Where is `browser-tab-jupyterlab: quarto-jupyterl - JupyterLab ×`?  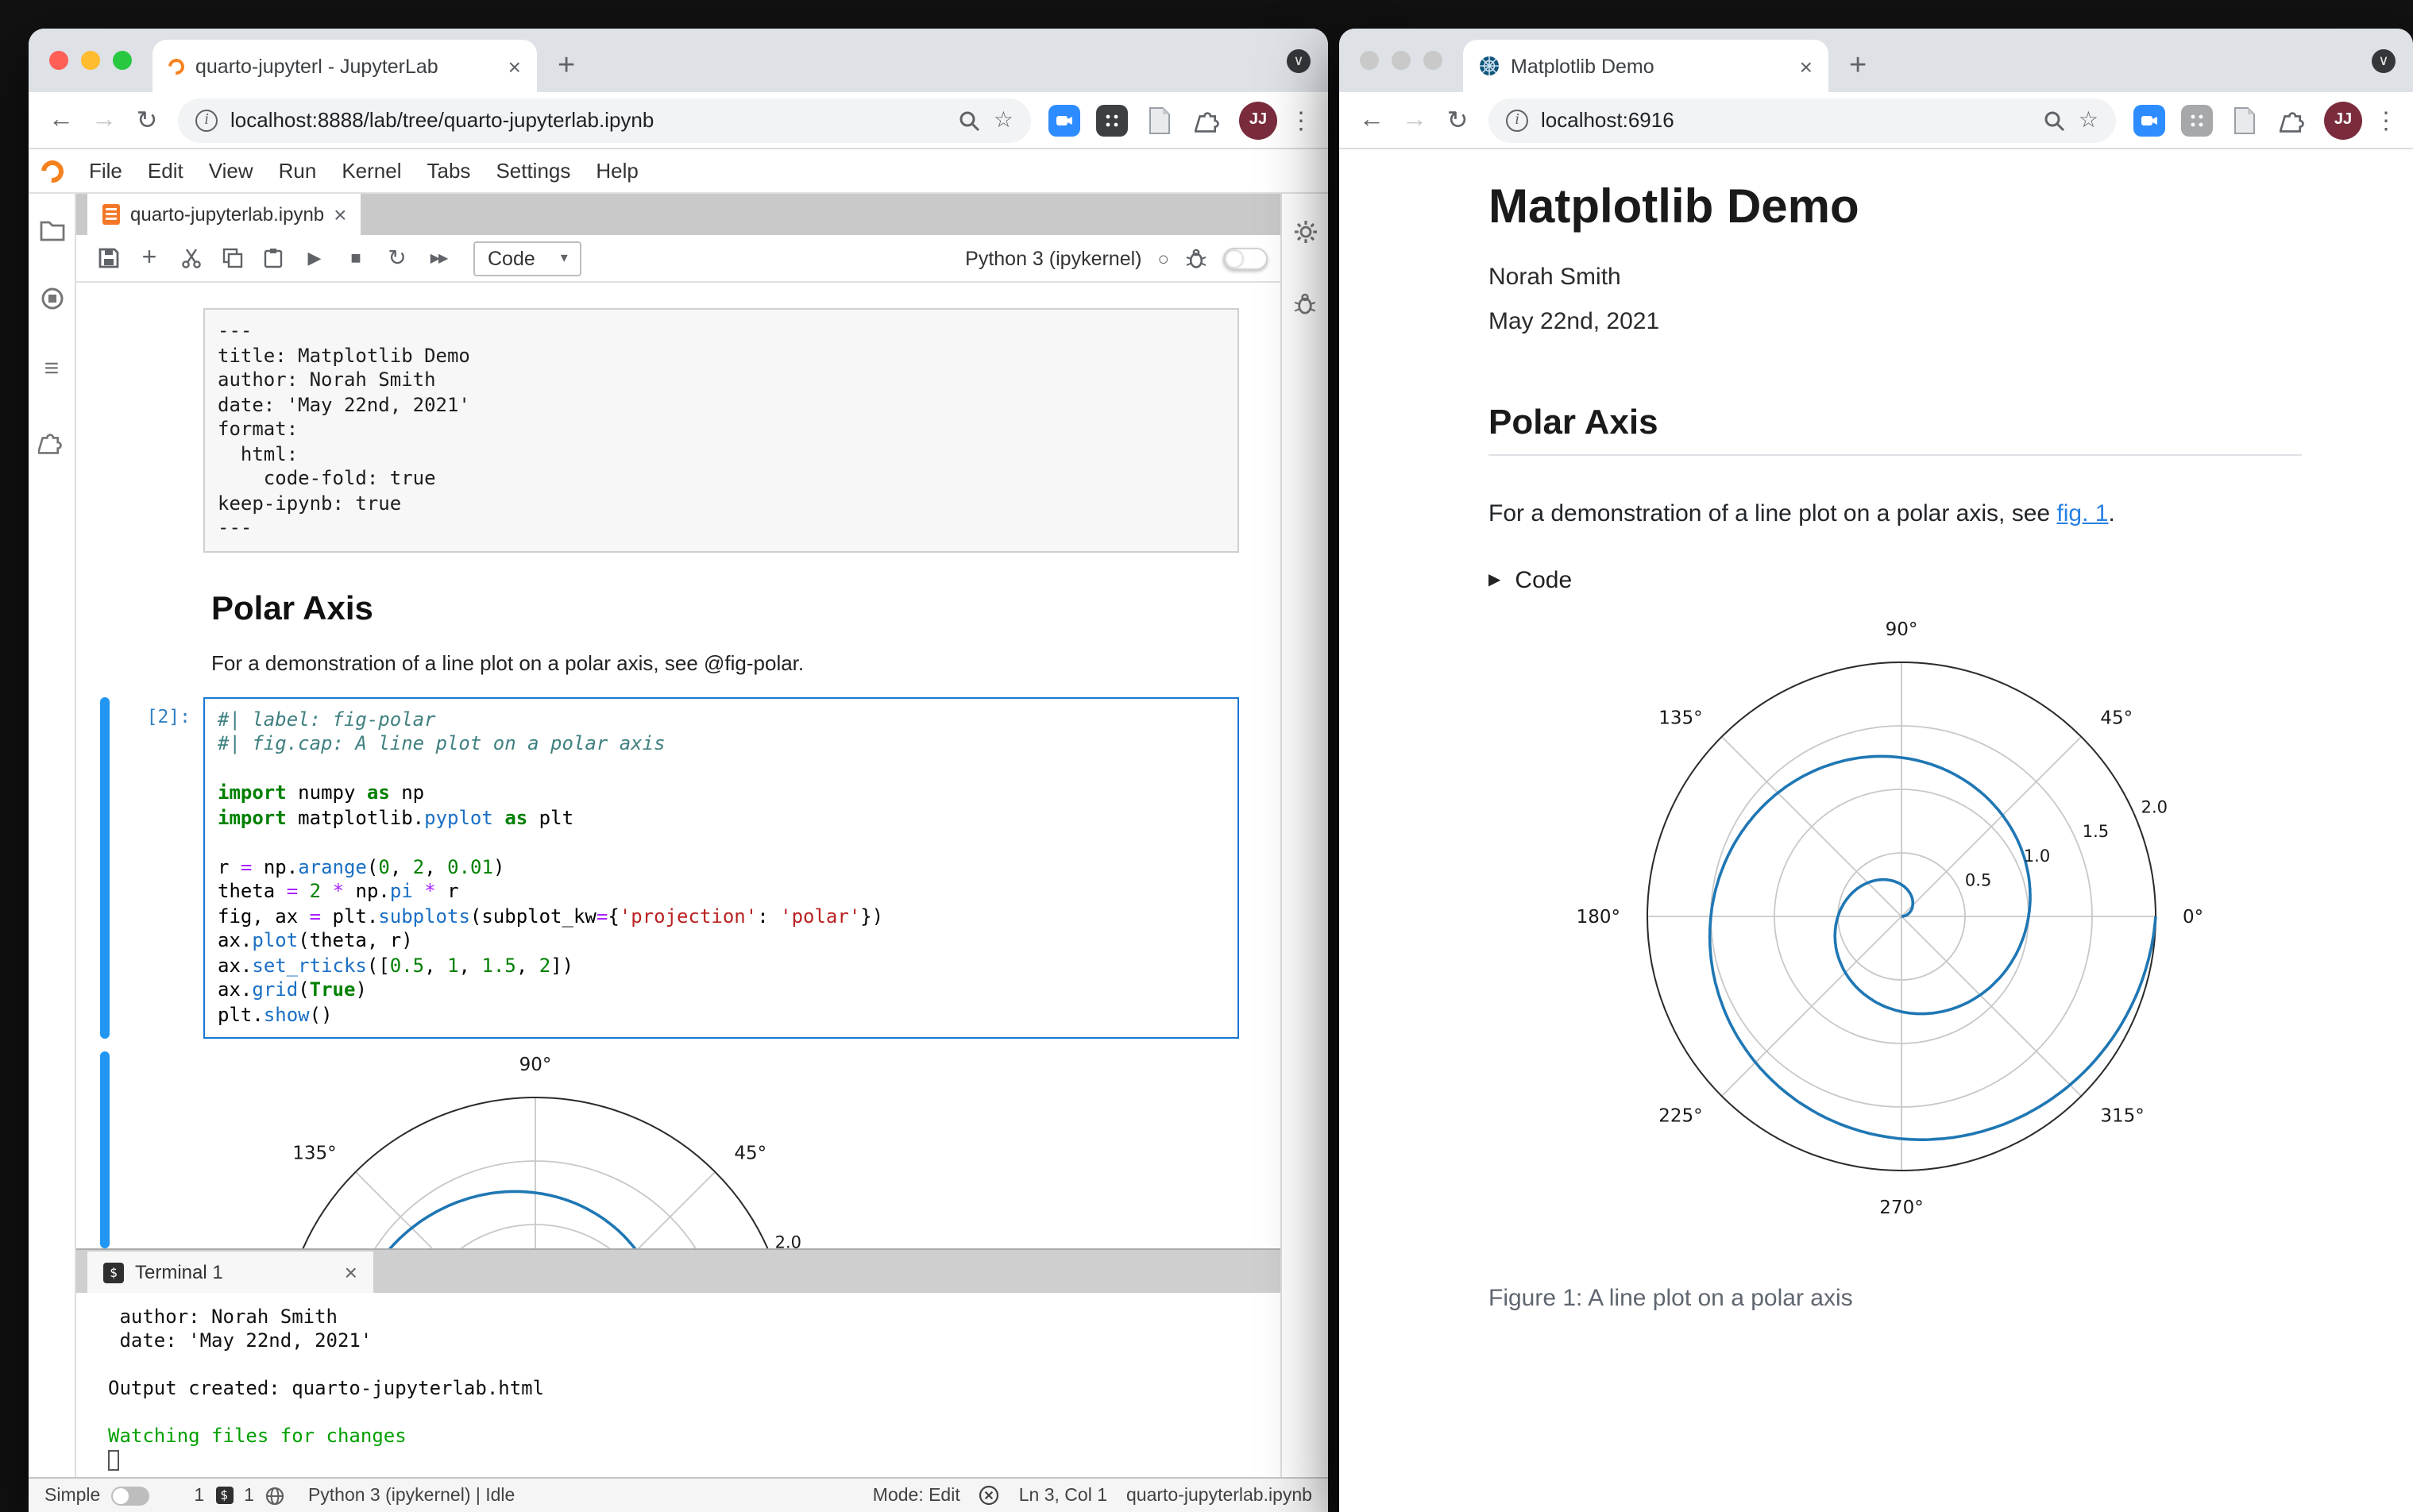
browser-tab-jupyterlab: quarto-jupyterl - JupyterLab × is located at coordinates (345, 66).